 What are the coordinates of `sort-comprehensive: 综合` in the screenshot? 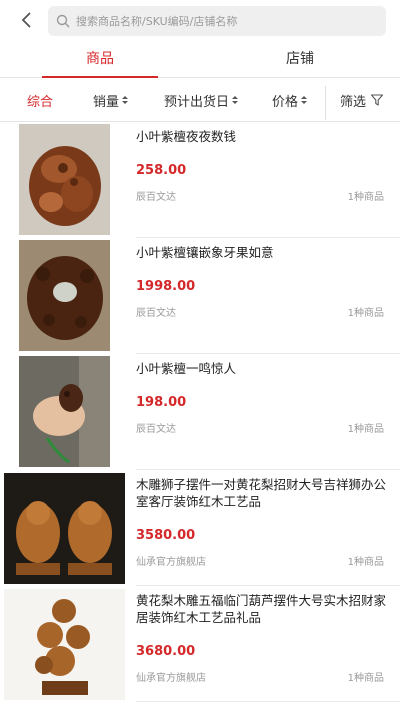 It's located at (40, 100).